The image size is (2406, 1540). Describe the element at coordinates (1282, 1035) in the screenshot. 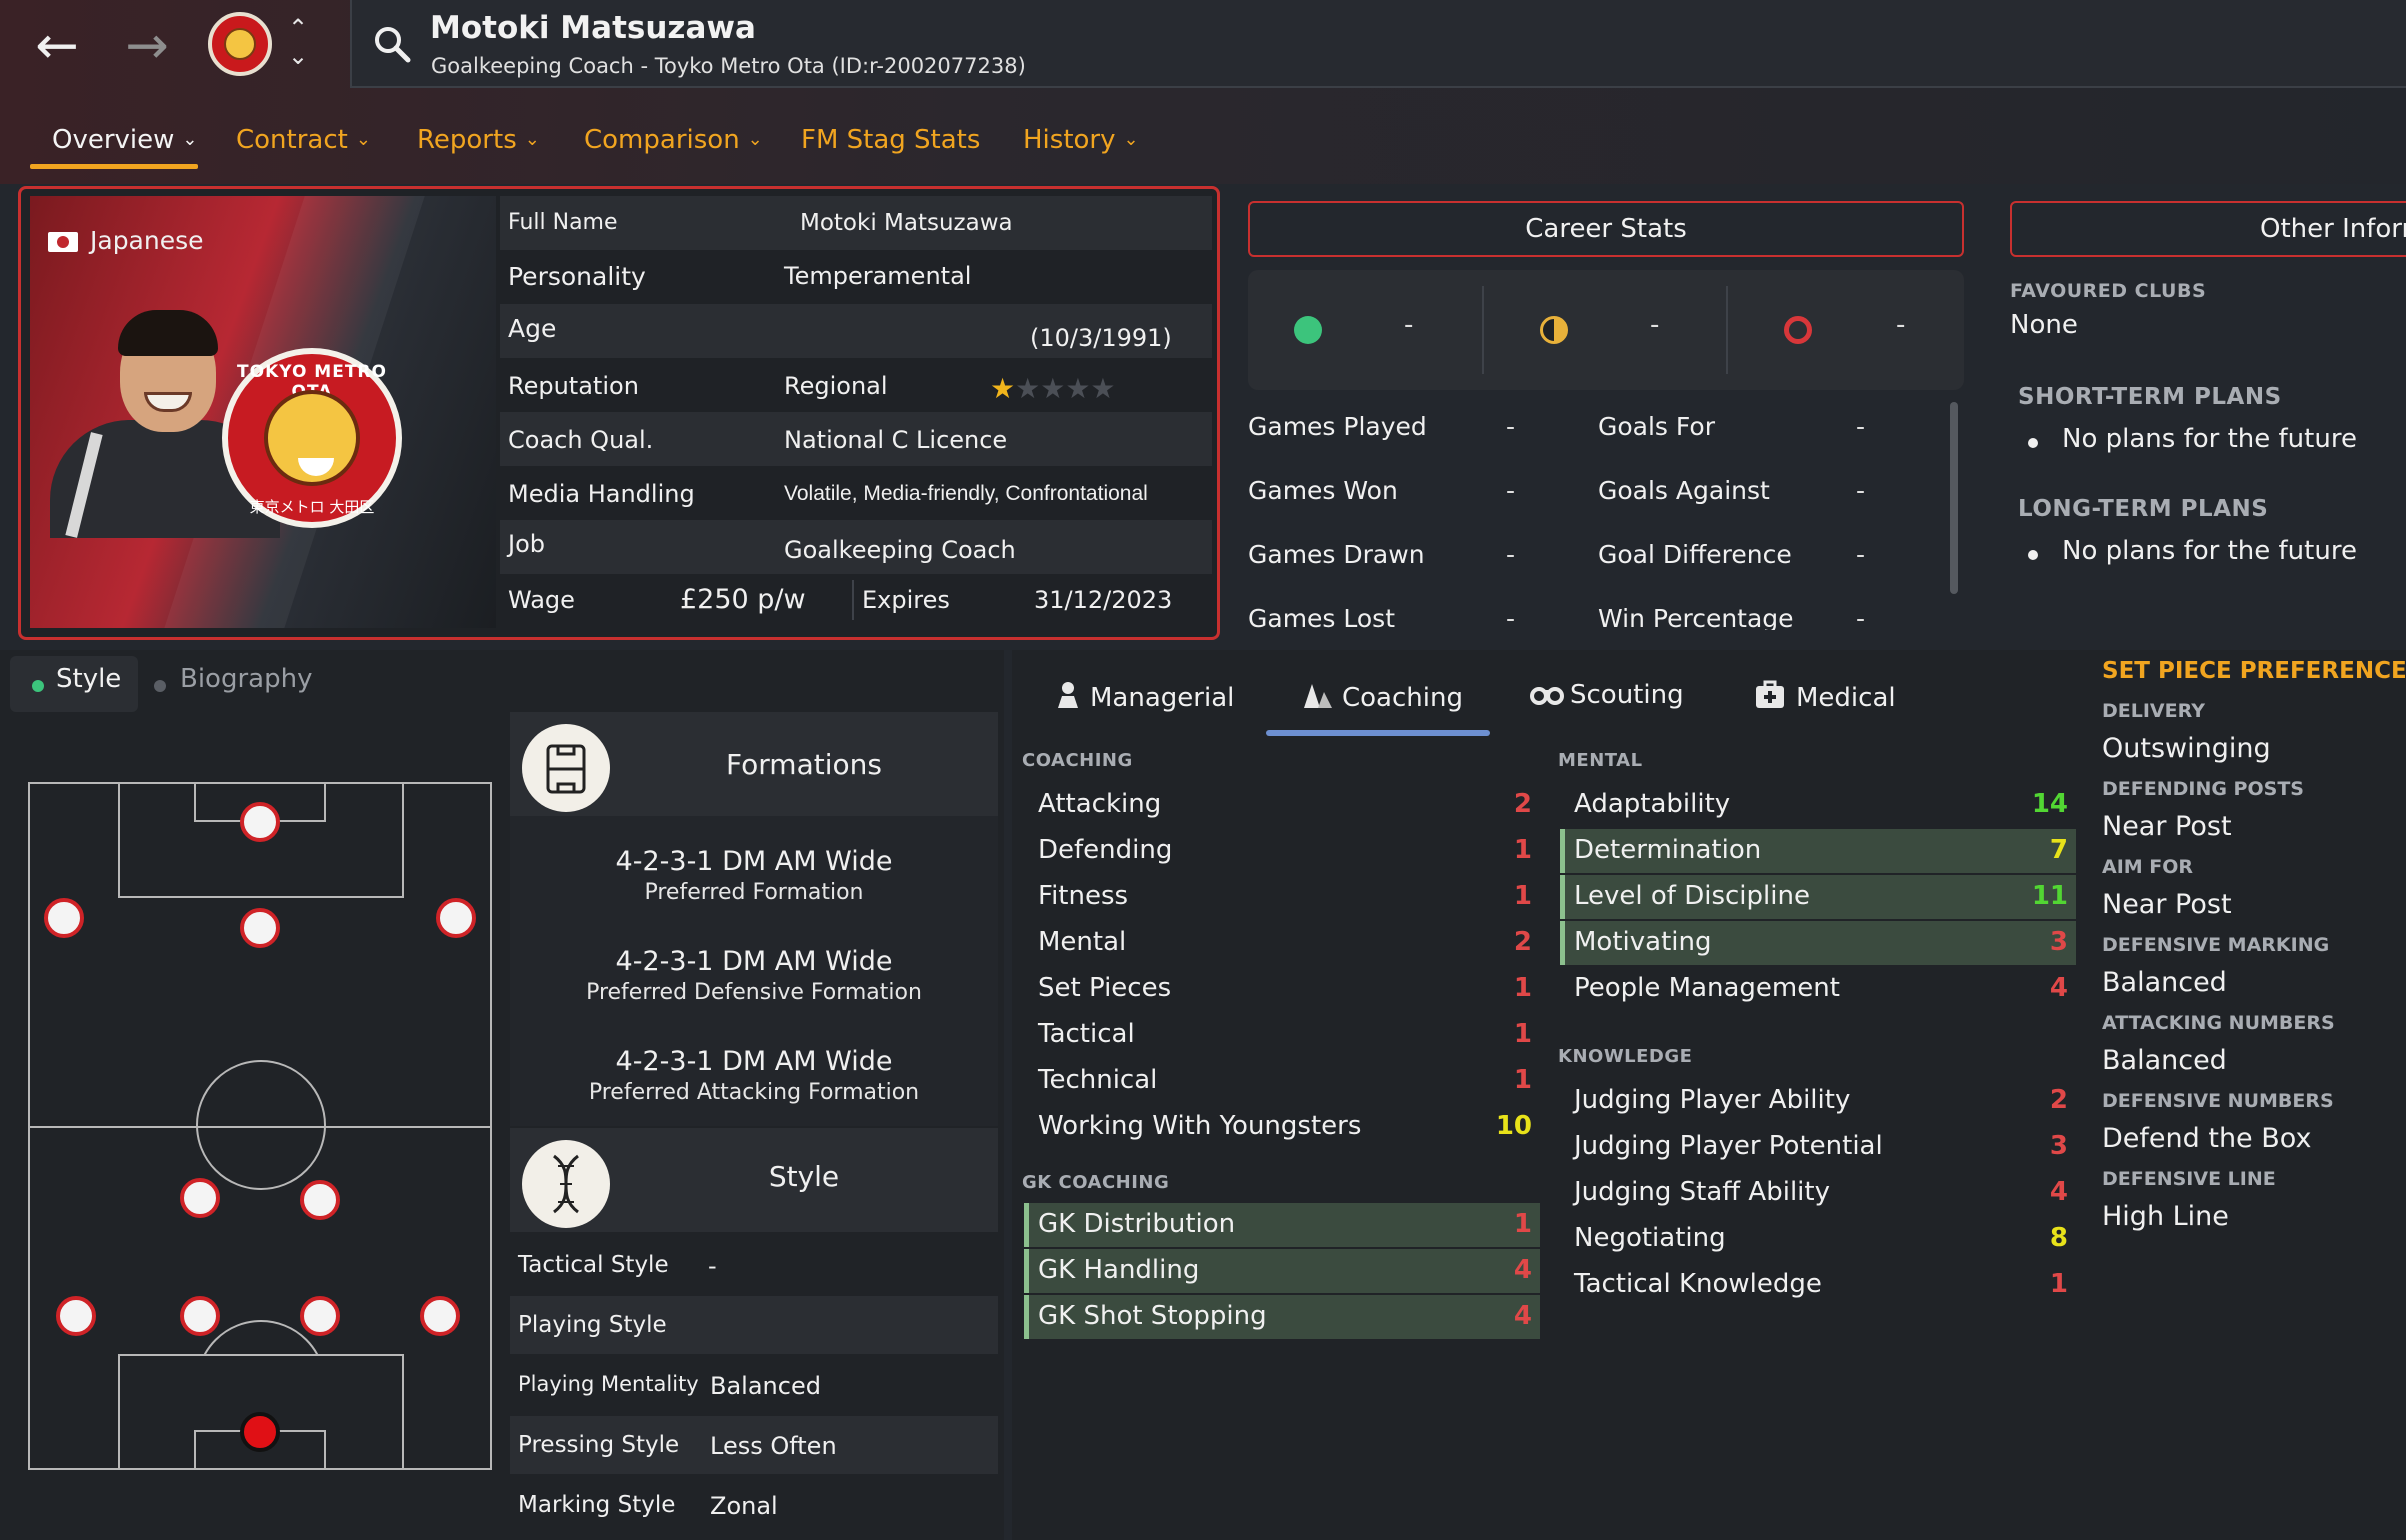

I see `attribute-row: Tactical 1` at that location.